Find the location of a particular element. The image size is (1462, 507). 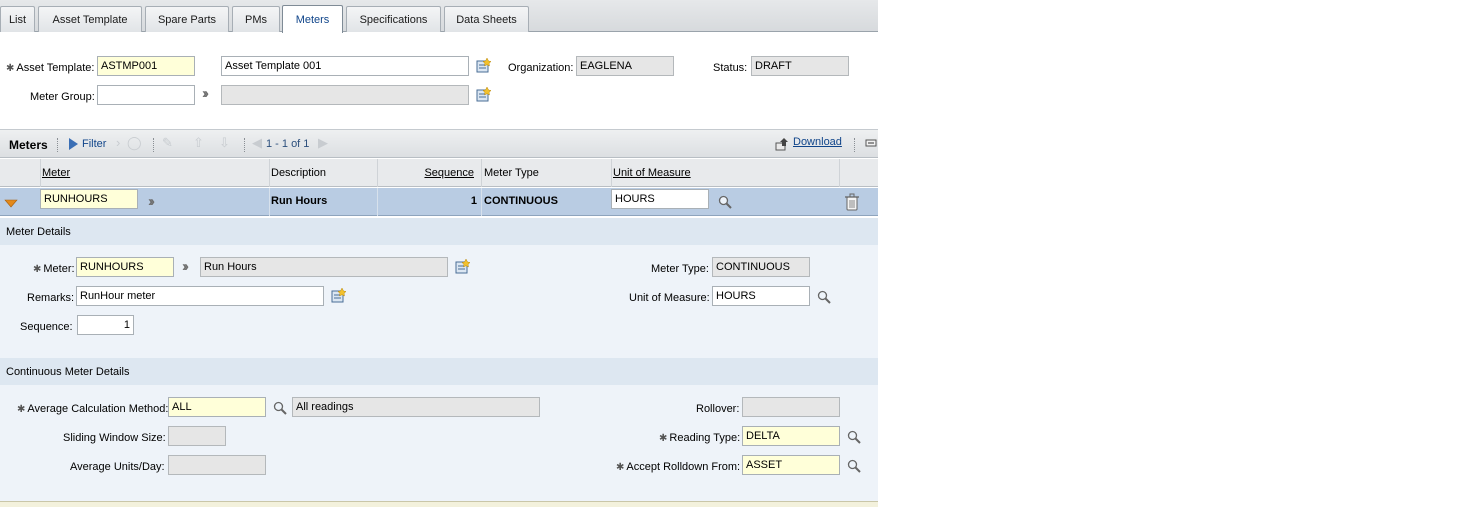

meters-section-title: Meters is located at coordinates (28, 145).